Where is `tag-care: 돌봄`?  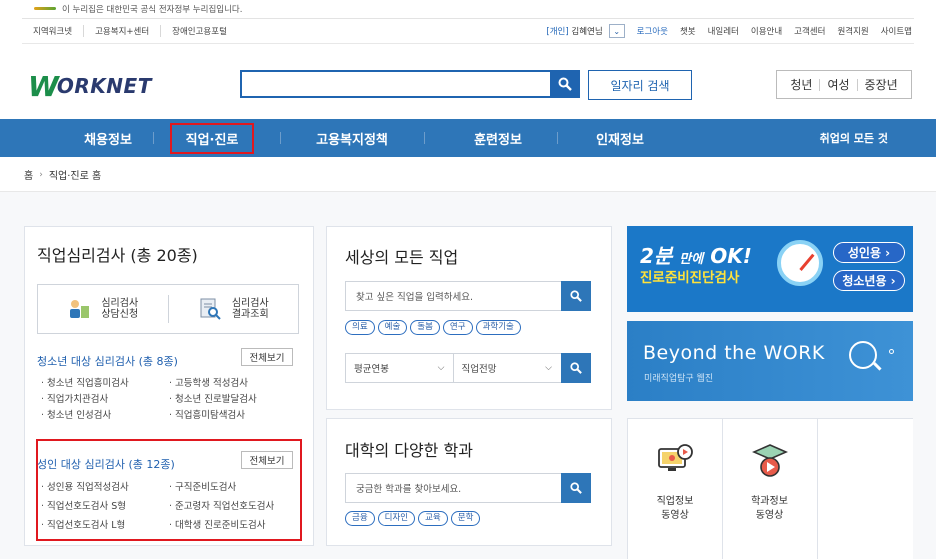 tag-care: 돌봄 is located at coordinates (425, 327).